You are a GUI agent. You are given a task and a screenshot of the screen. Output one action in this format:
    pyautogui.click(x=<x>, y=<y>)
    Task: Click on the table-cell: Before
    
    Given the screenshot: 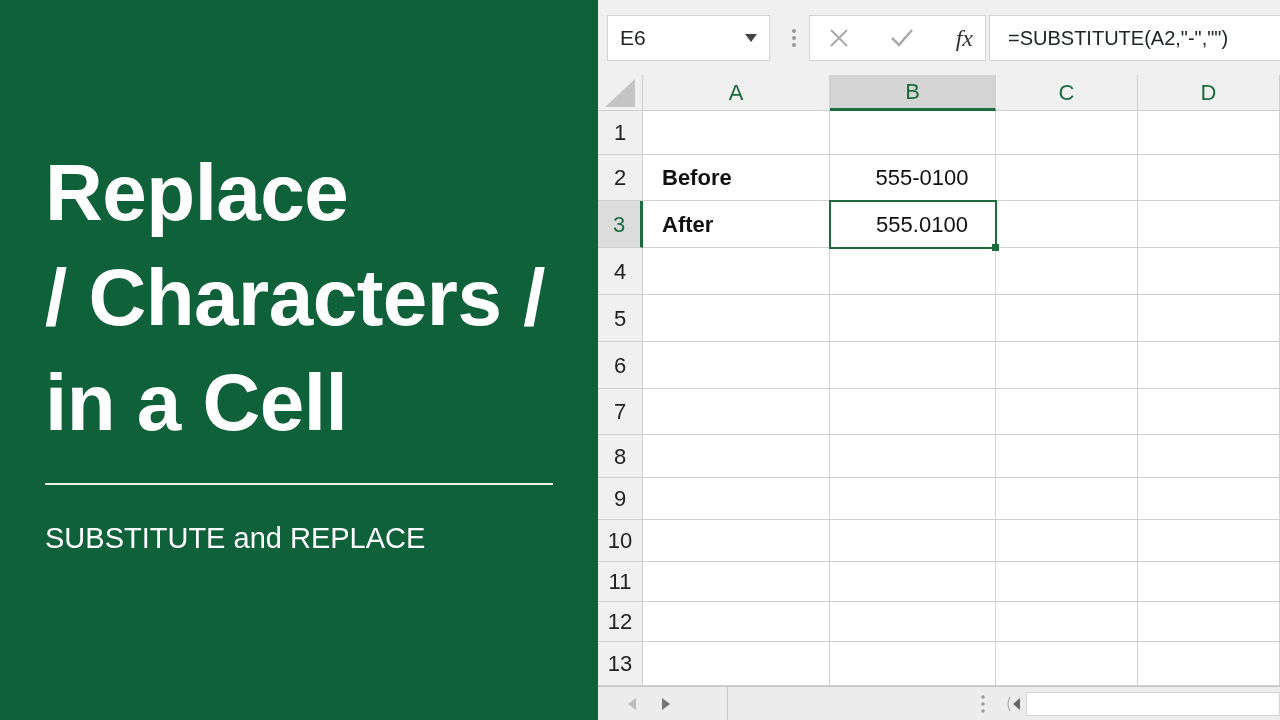 What is the action you would take?
    pyautogui.click(x=736, y=178)
    